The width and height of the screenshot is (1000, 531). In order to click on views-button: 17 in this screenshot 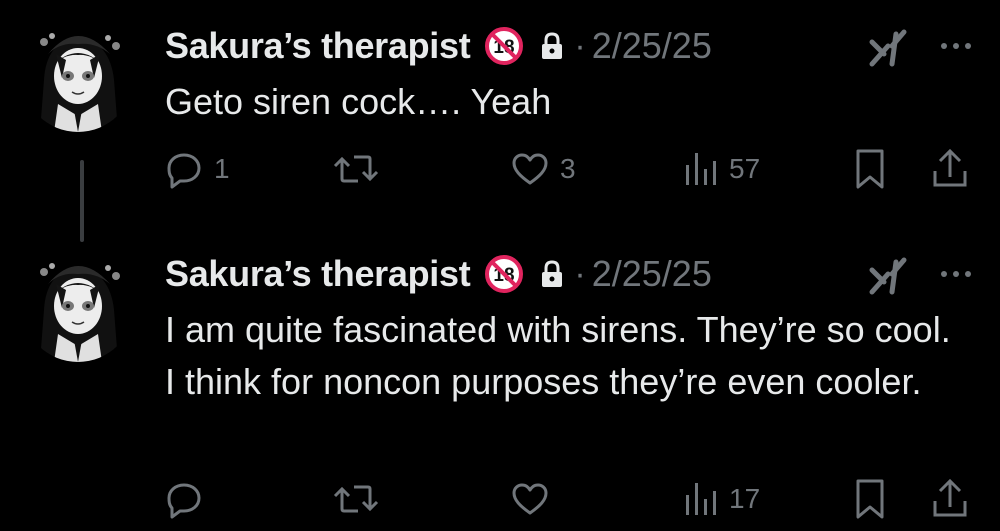, I will do `click(721, 499)`.